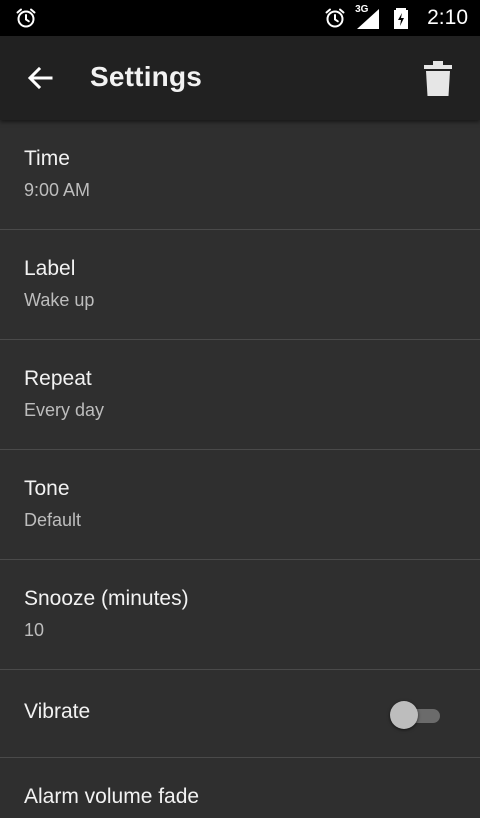 This screenshot has width=480, height=818. Describe the element at coordinates (240, 615) in the screenshot. I see `snooze-setting: Snooze (minutes) 10` at that location.